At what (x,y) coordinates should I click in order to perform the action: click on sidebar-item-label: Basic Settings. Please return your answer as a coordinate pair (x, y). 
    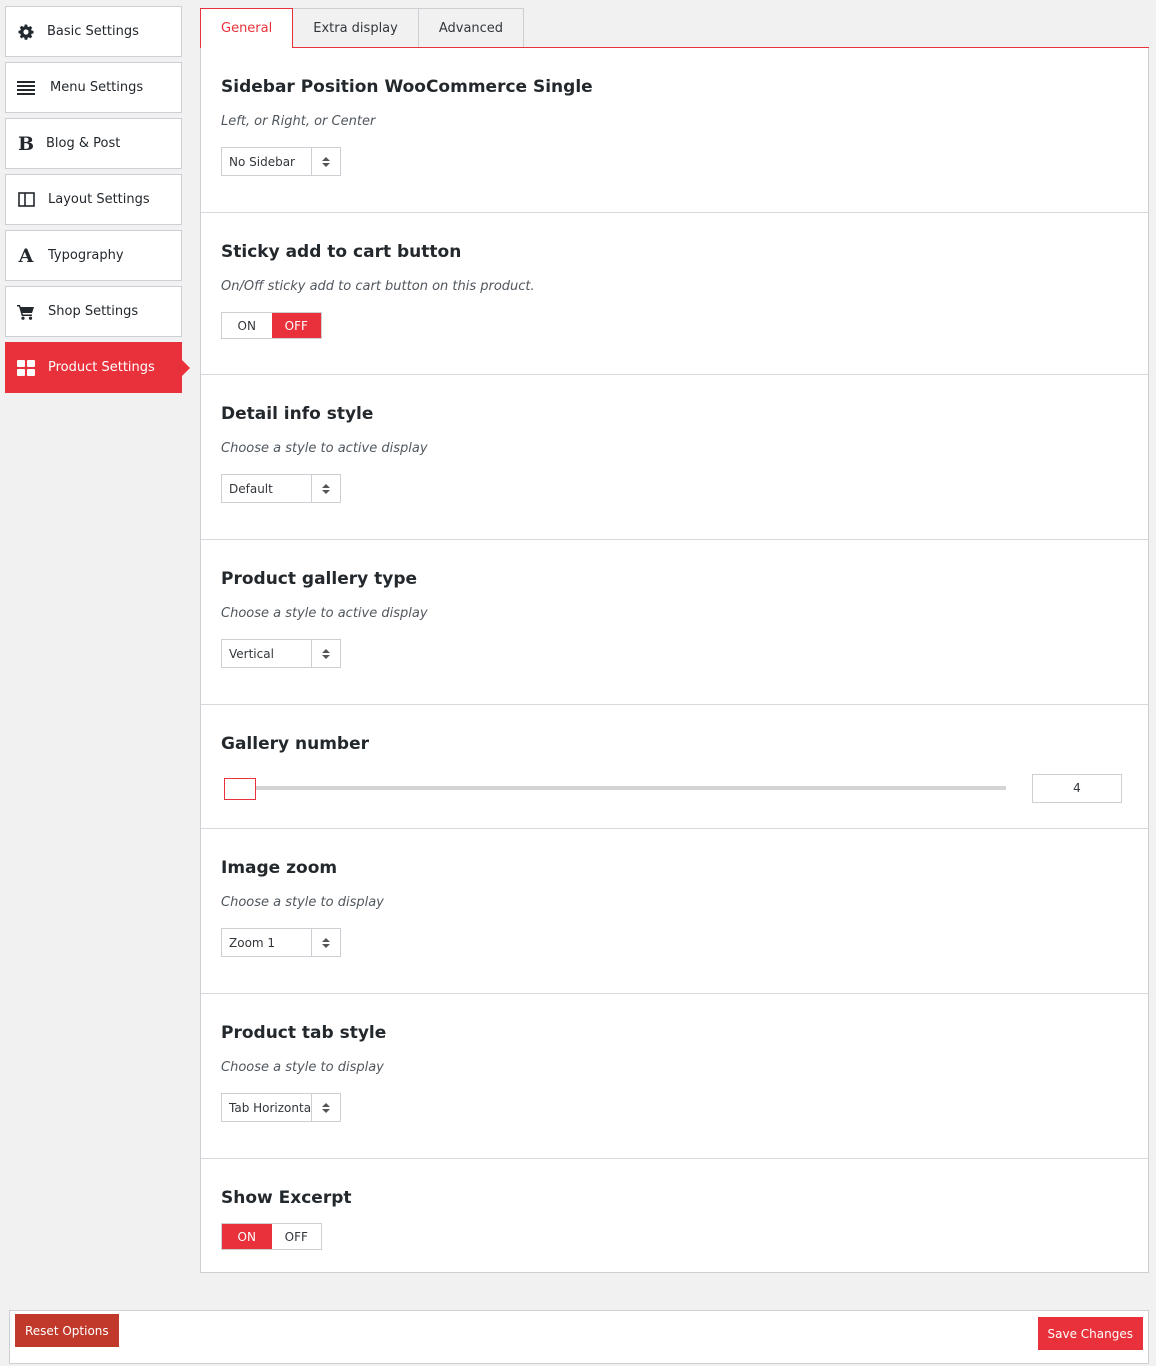
    Looking at the image, I should click on (93, 31).